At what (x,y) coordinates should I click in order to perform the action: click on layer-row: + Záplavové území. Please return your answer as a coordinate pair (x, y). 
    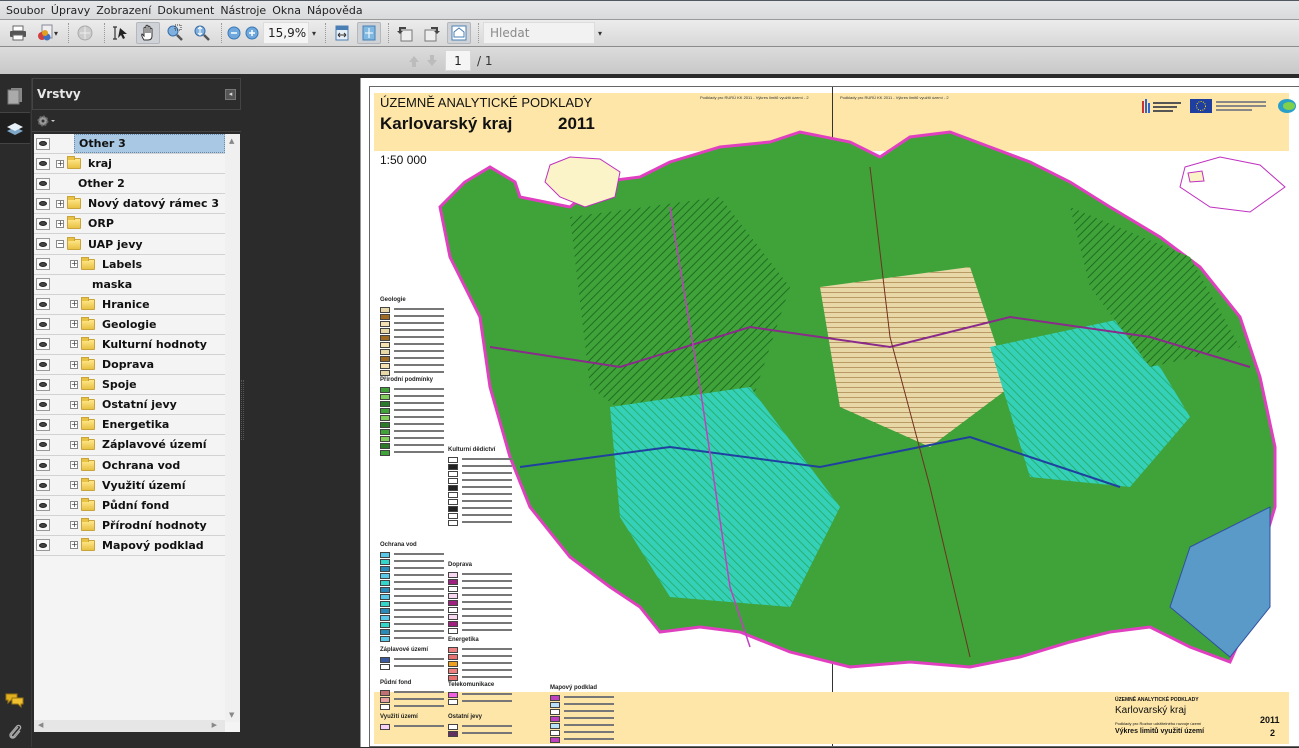
    Looking at the image, I should click on (129, 445).